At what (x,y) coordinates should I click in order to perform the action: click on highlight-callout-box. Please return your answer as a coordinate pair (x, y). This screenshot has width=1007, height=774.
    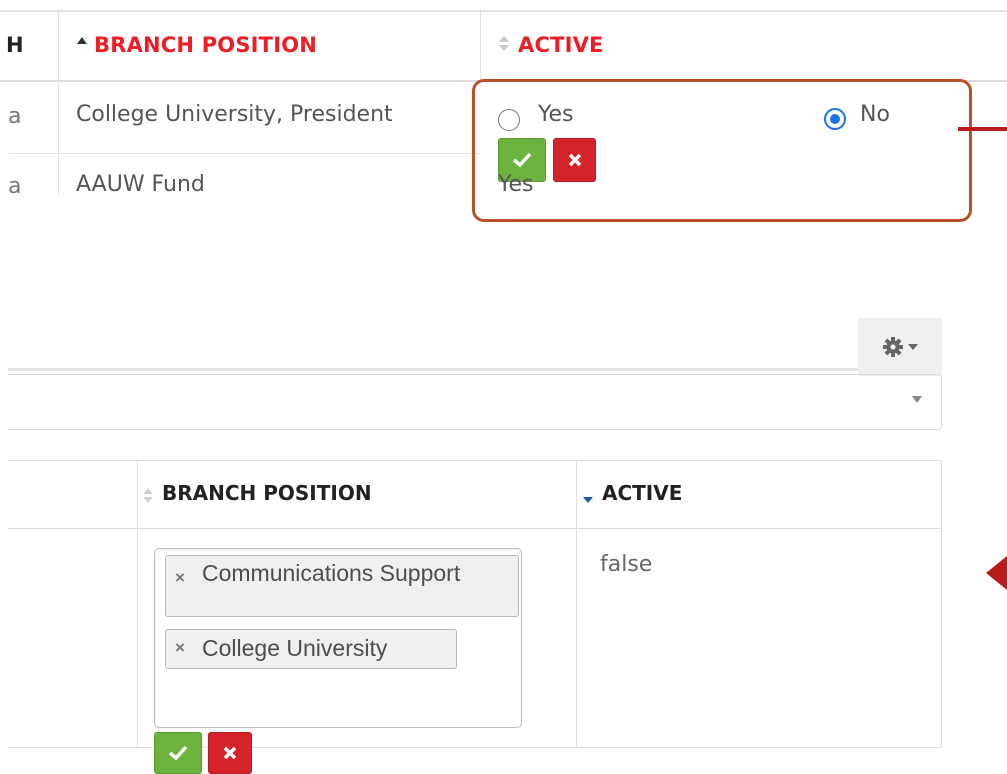
    Looking at the image, I should click on (722, 150).